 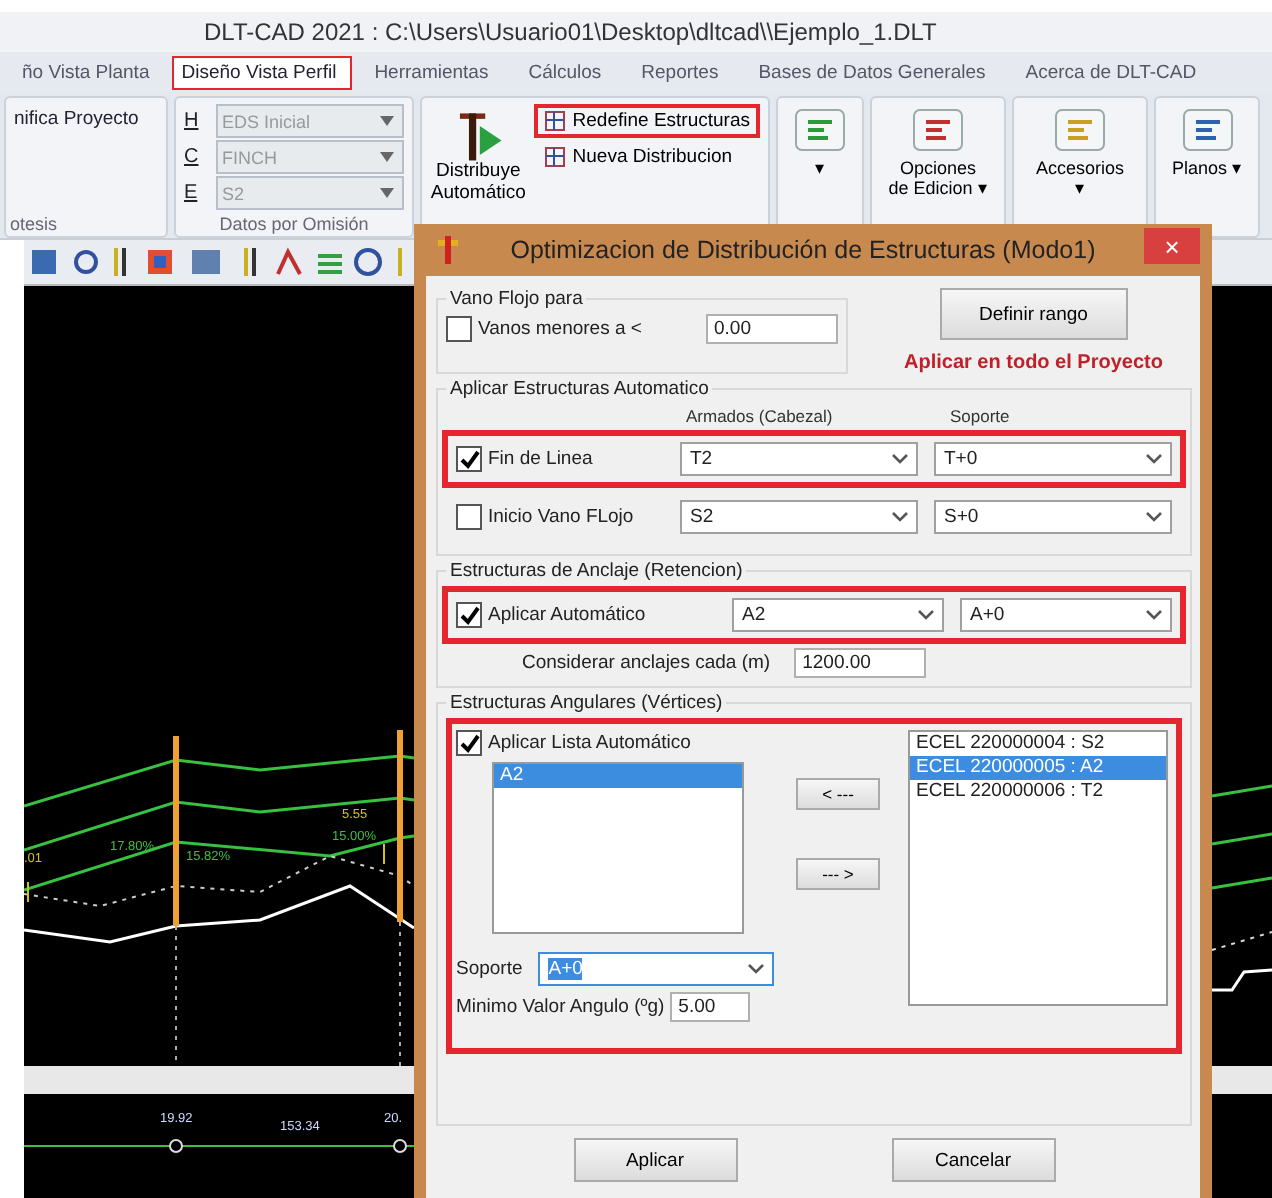 What do you see at coordinates (1033, 363) in the screenshot?
I see `notice-text: Aplicar en todo el Proyecto` at bounding box center [1033, 363].